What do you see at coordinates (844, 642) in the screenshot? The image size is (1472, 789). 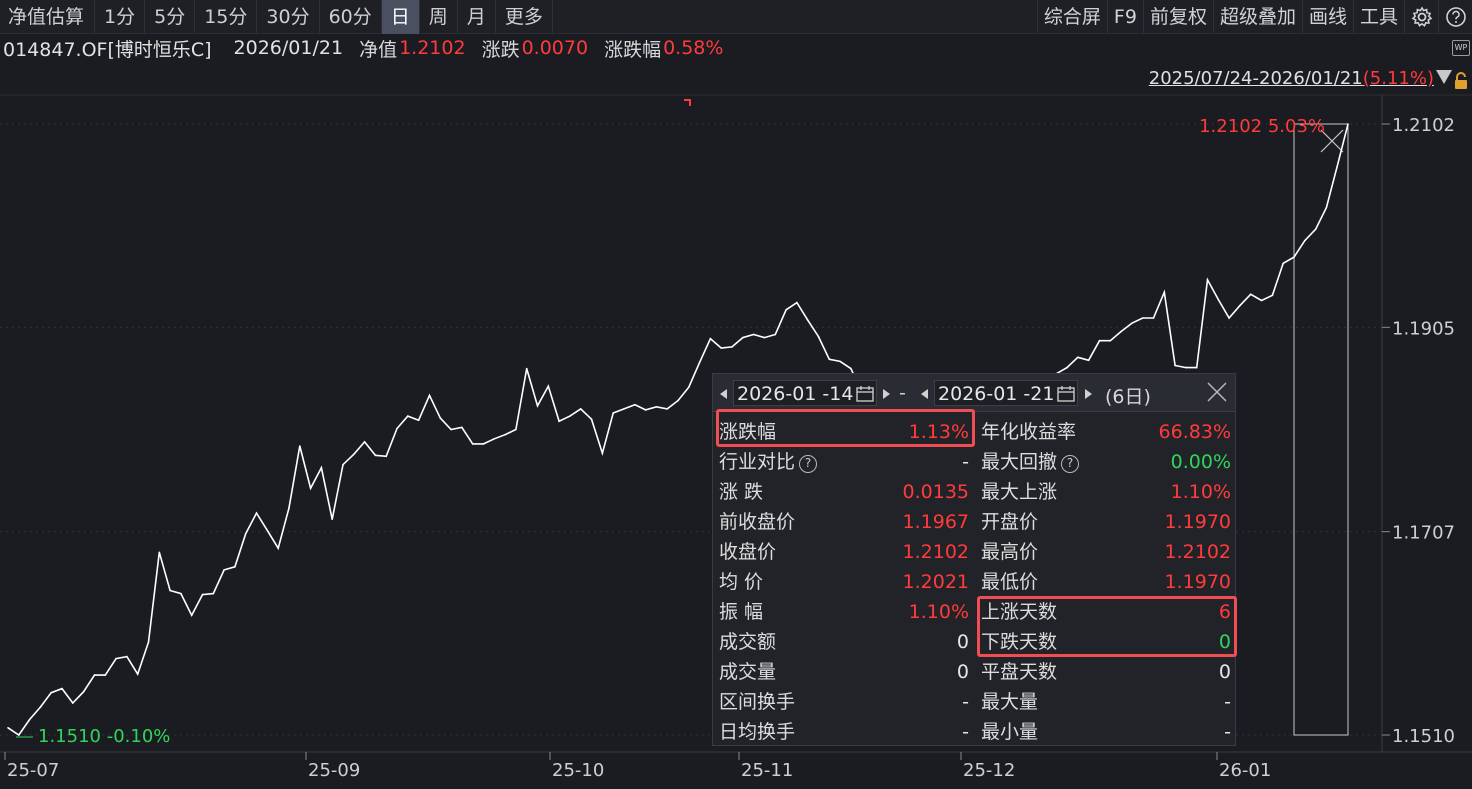 I see `stat-row: 成交额 0` at bounding box center [844, 642].